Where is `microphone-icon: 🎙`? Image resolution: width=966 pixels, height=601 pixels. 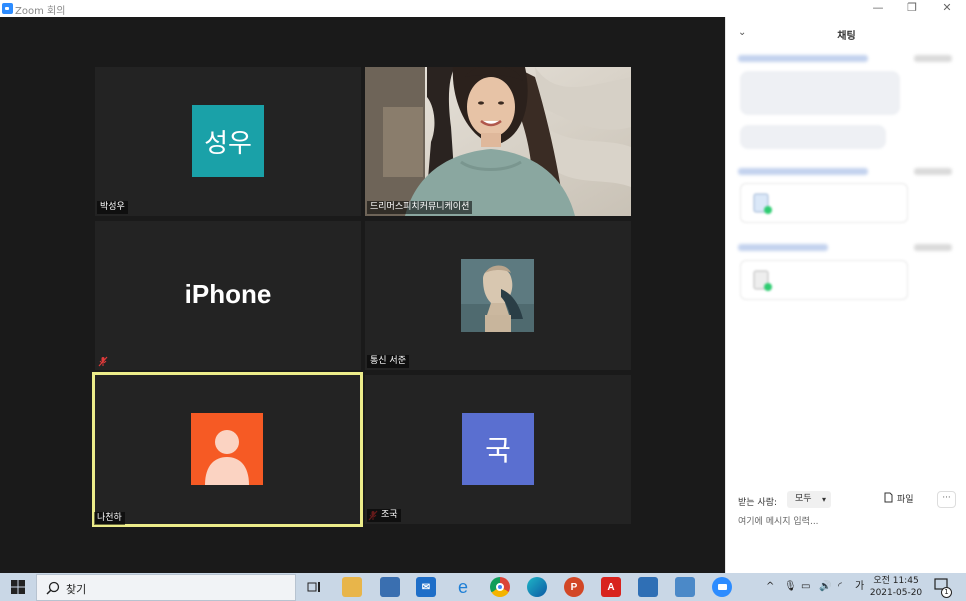 microphone-icon: 🎙 is located at coordinates (790, 587).